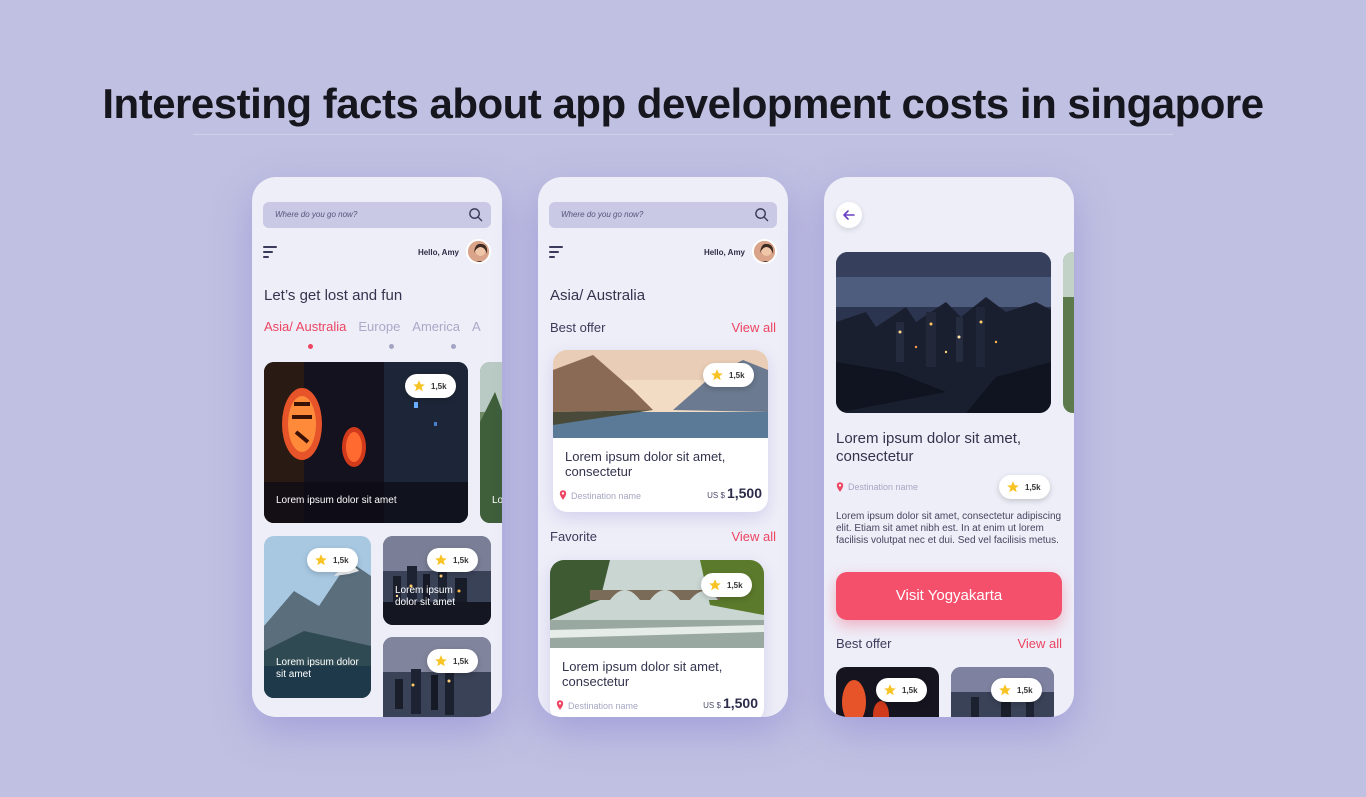 The image size is (1366, 797). Describe the element at coordinates (333, 295) in the screenshot. I see `page-title: Let’s get lost and fun` at that location.